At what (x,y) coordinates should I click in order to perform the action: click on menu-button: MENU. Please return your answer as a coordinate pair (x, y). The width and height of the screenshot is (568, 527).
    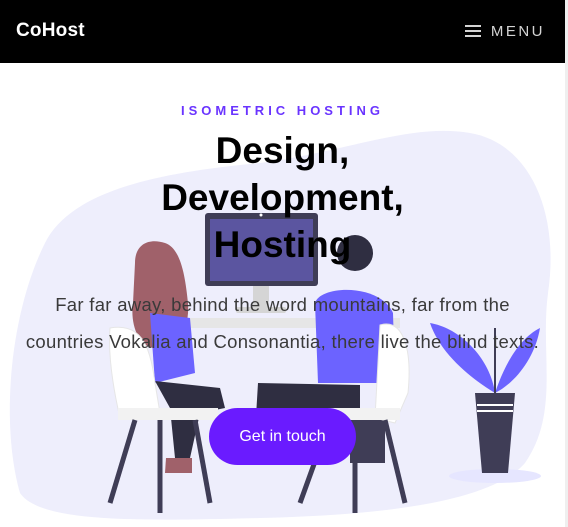
    Looking at the image, I should click on (504, 31).